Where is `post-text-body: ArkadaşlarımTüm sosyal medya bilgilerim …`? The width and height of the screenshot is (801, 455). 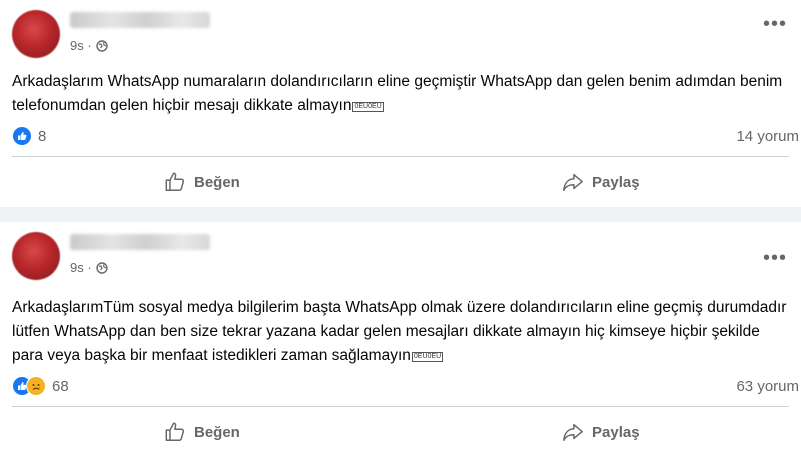 post-text-body: ArkadaşlarımTüm sosyal medya bilgilerim … is located at coordinates (399, 331).